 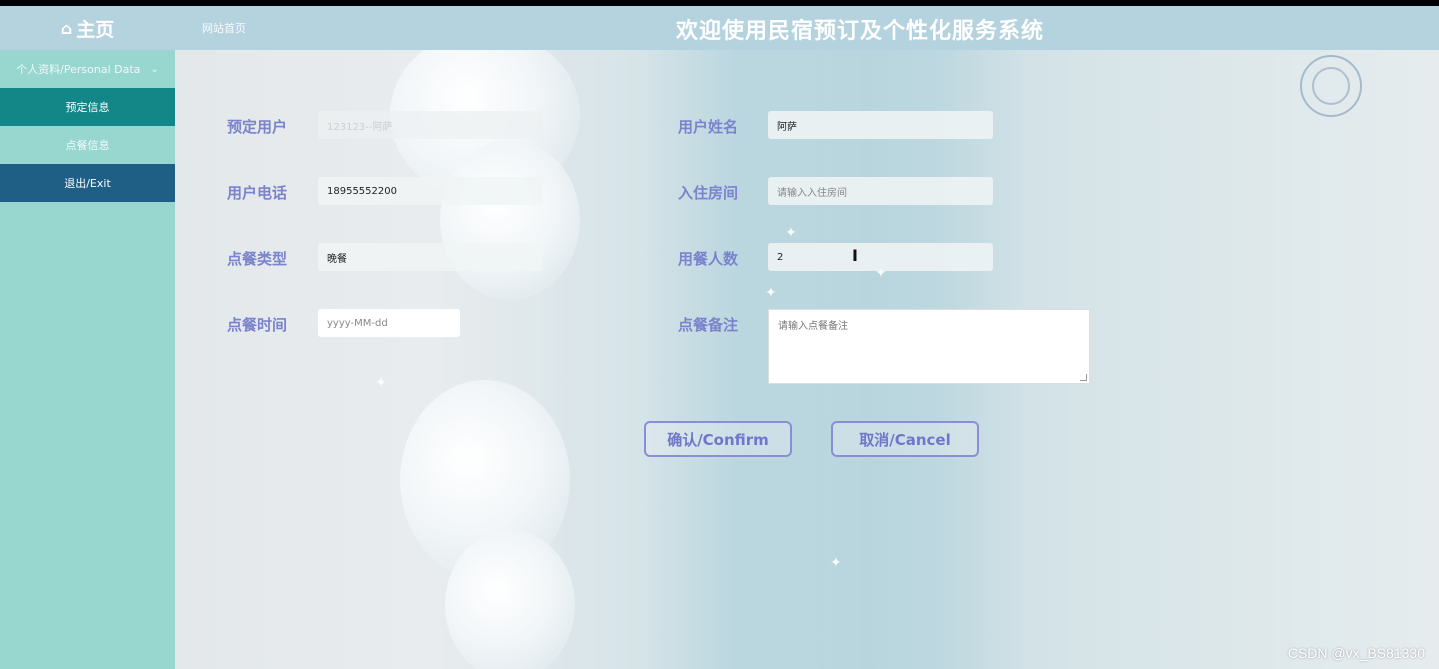 What do you see at coordinates (880, 257) in the screenshot?
I see `diners-input: 2` at bounding box center [880, 257].